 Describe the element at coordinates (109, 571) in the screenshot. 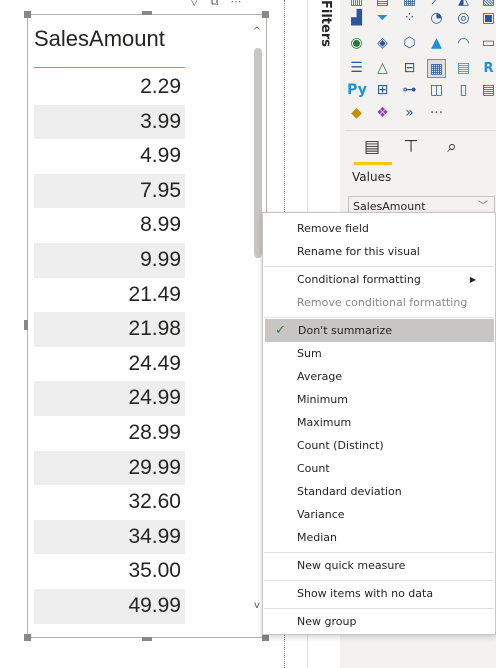

I see `table-row: 35.00` at that location.